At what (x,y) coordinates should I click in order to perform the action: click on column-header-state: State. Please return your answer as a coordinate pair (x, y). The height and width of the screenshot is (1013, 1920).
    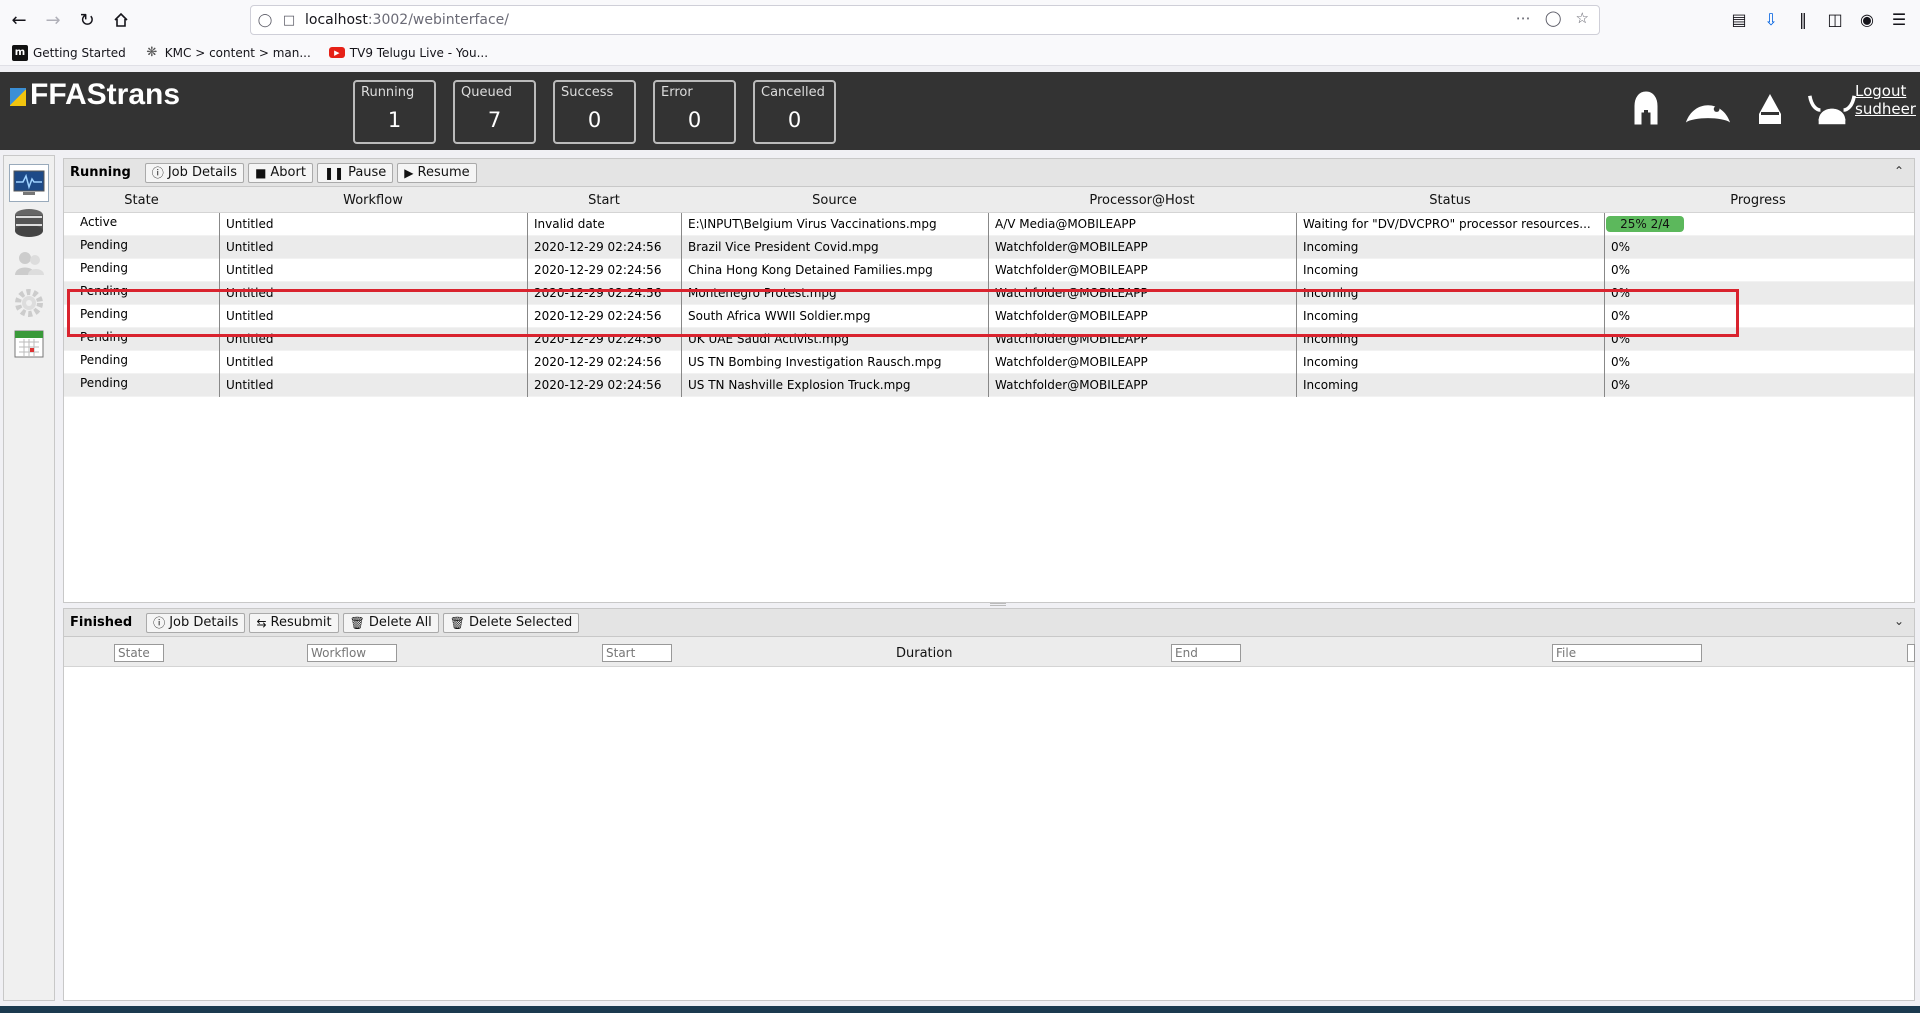
    Looking at the image, I should click on (141, 200).